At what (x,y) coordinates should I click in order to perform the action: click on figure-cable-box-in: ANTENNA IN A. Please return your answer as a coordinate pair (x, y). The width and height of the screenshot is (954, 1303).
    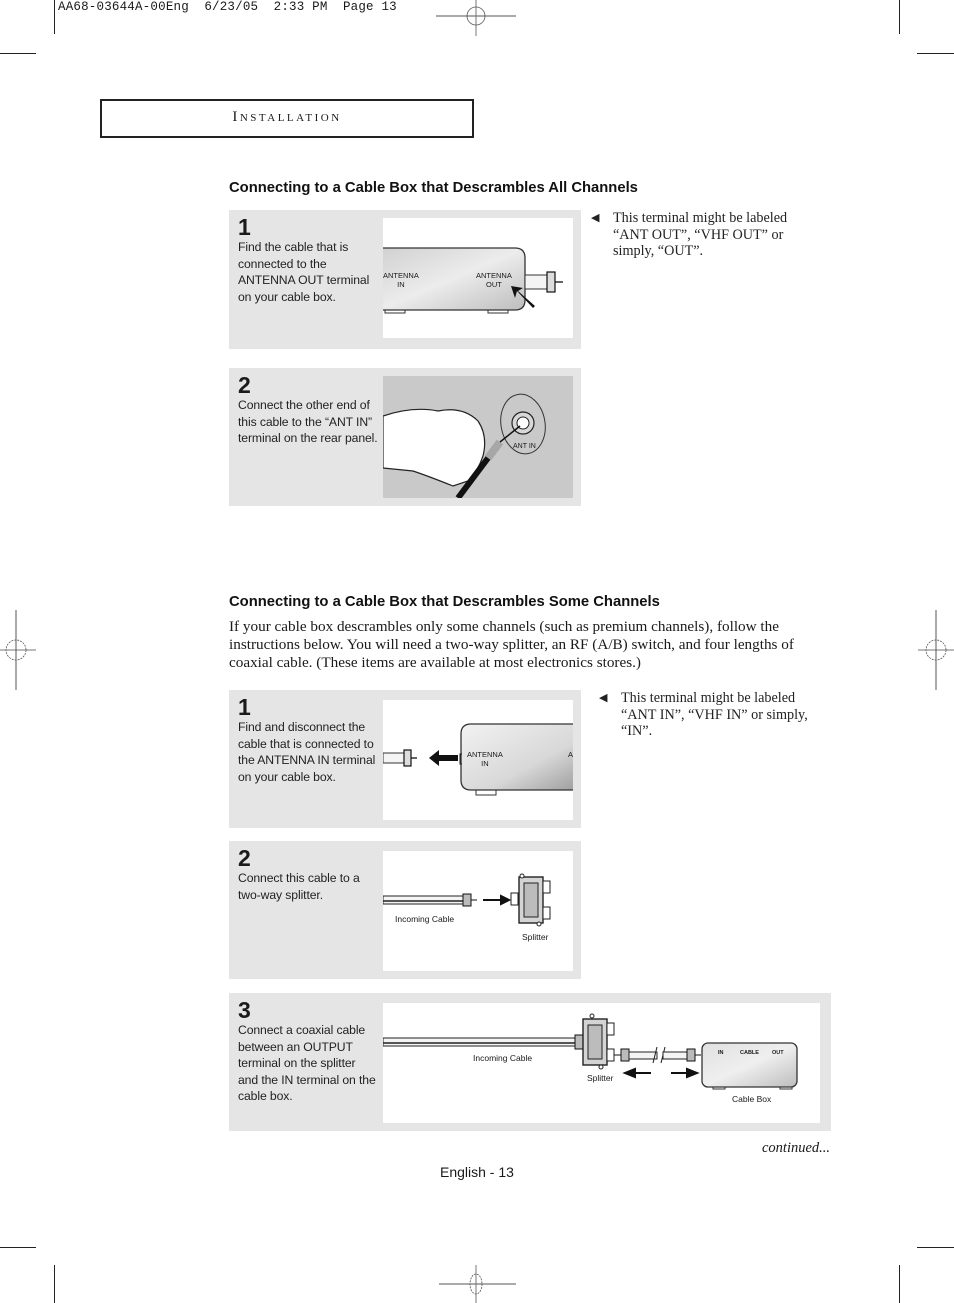
    Looking at the image, I should click on (478, 760).